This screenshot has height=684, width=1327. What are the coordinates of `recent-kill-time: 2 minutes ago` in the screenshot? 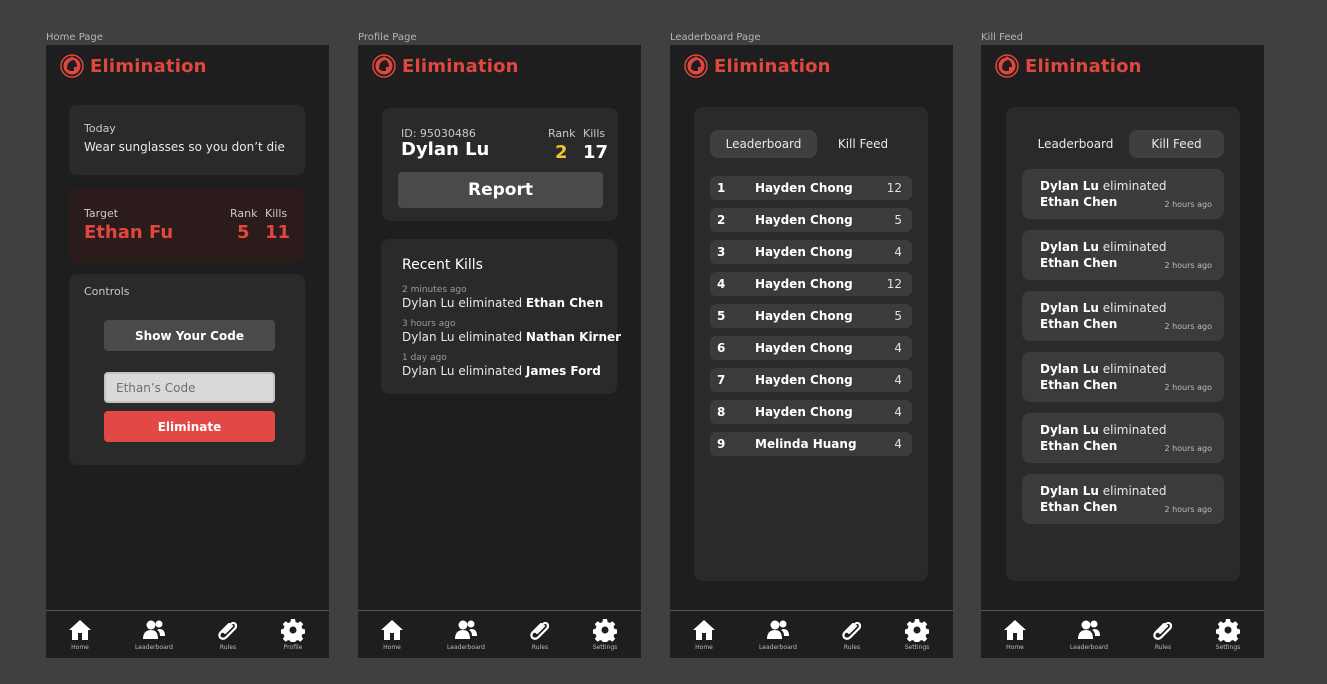 It's located at (434, 290).